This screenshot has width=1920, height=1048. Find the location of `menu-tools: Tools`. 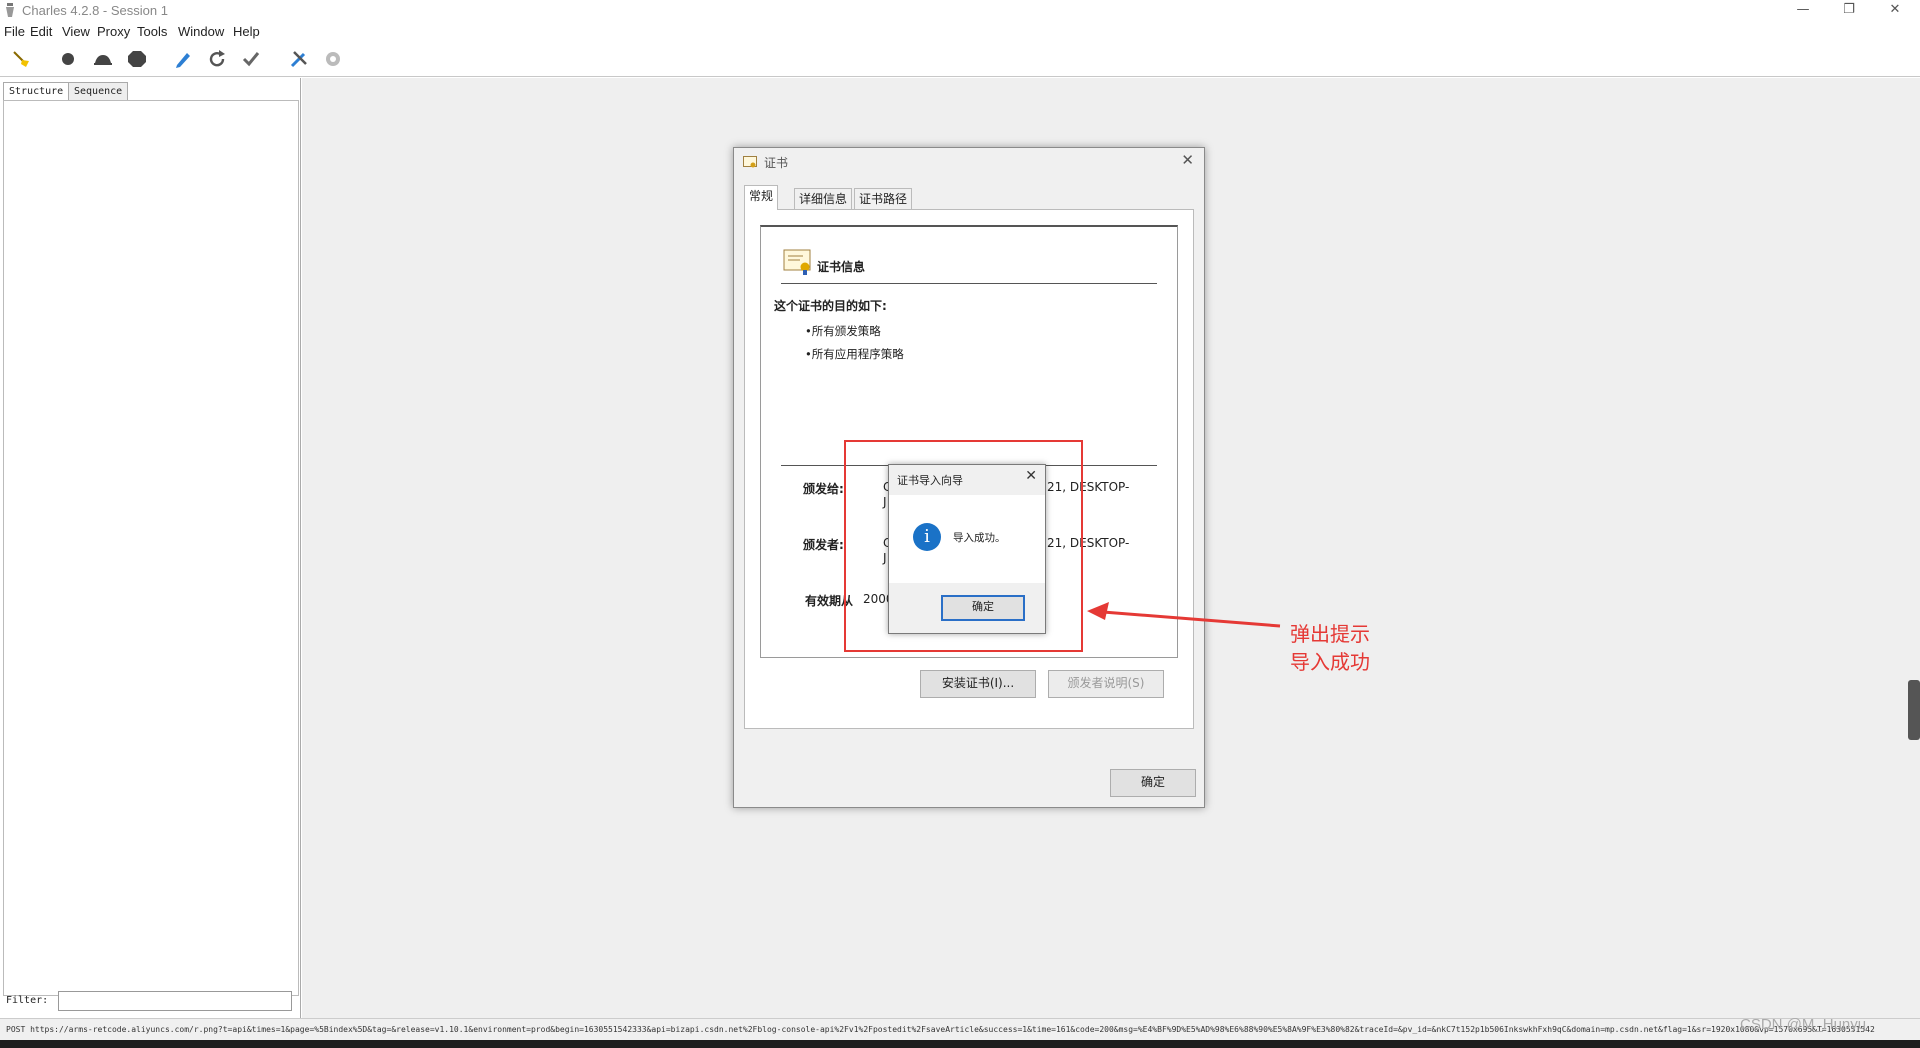

menu-tools: Tools is located at coordinates (152, 31).